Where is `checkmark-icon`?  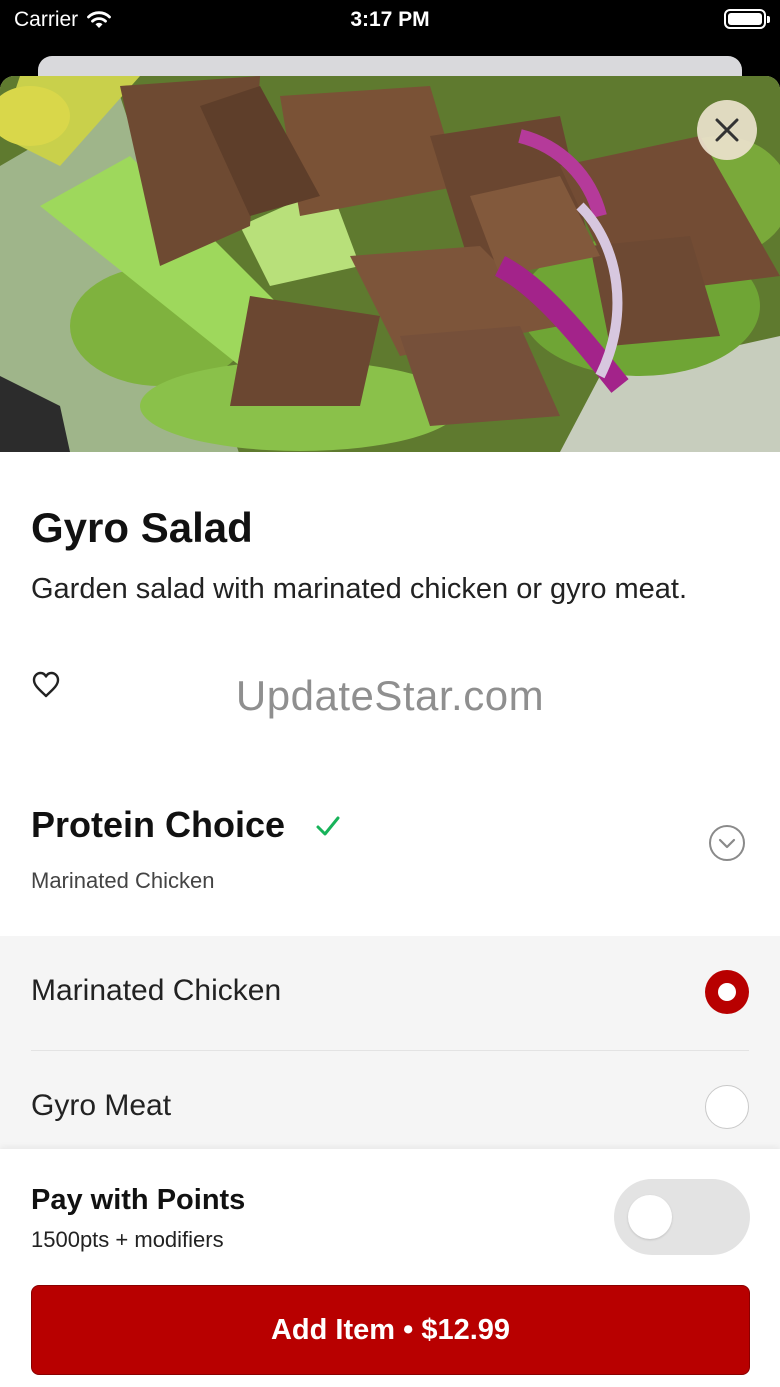 checkmark-icon is located at coordinates (328, 826).